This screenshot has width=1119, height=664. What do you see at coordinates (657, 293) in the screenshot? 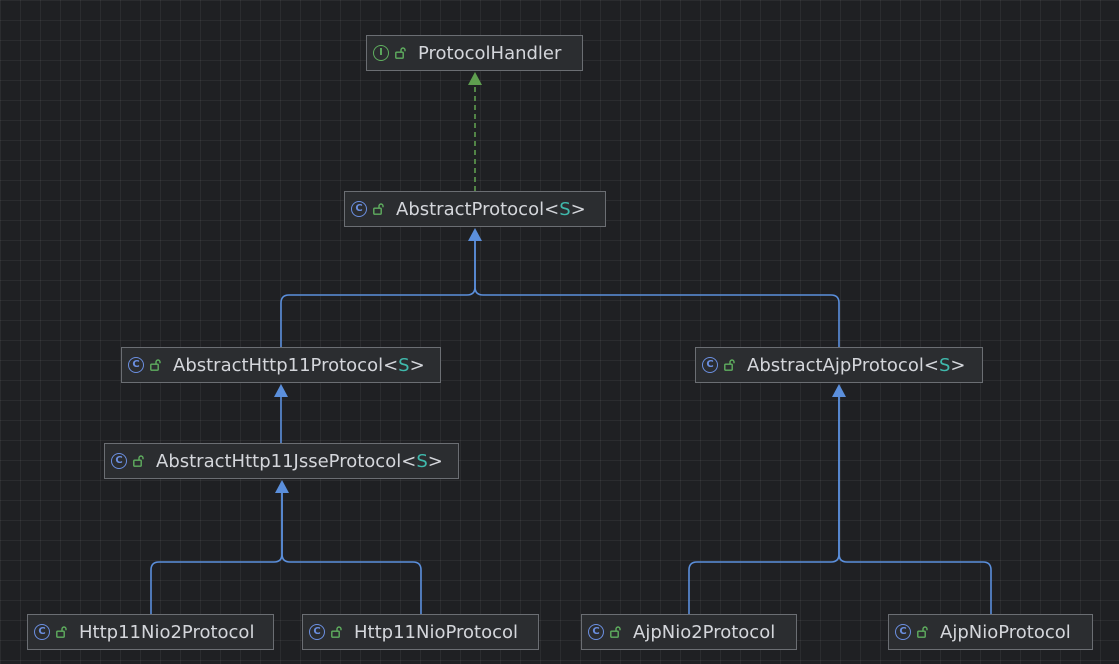
I see `edge-abstract-ajp-protocol-to-abstract-protocol` at bounding box center [657, 293].